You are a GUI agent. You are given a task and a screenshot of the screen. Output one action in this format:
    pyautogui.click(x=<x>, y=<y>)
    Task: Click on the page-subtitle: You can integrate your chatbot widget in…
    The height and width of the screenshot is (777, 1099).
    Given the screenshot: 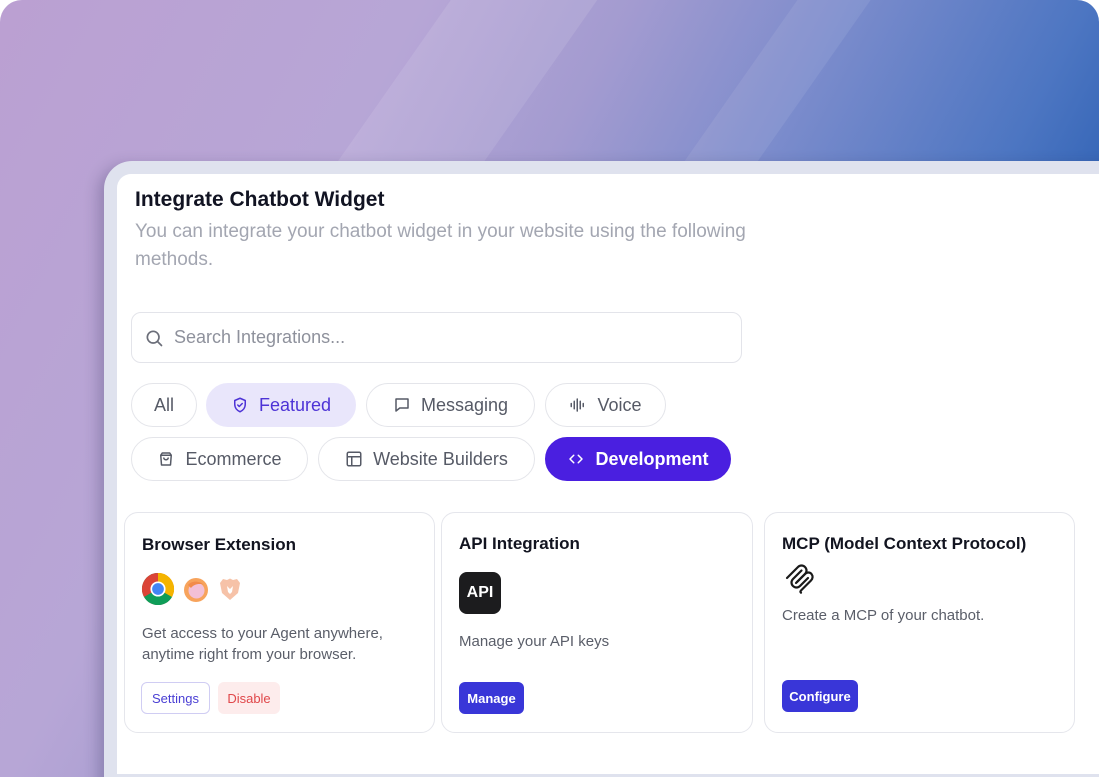 What is the action you would take?
    pyautogui.click(x=440, y=245)
    